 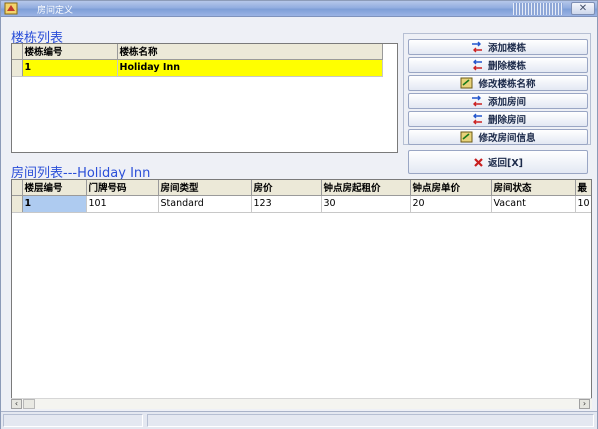 I want to click on app-icon, so click(x=11, y=8).